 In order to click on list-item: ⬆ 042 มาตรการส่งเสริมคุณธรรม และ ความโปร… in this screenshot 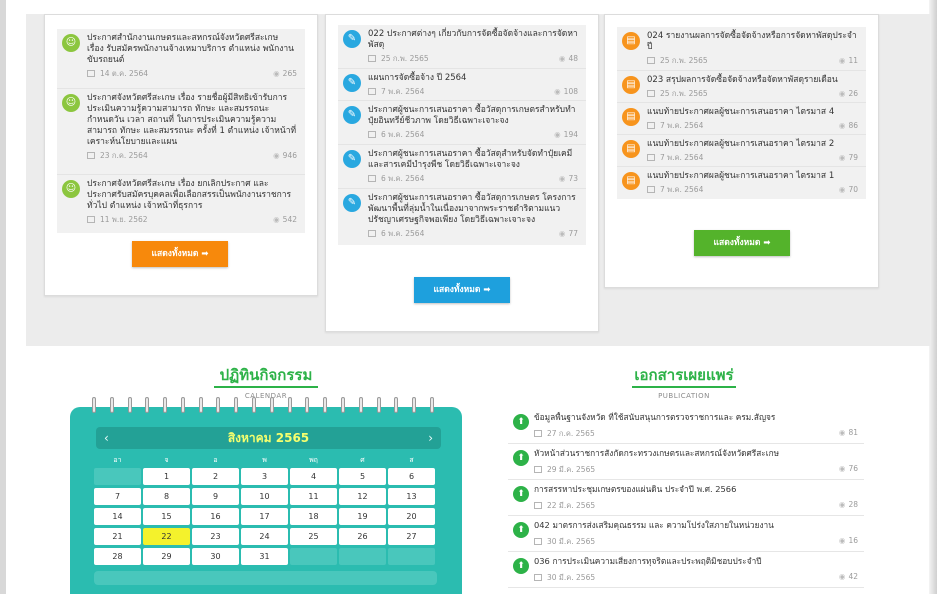, I will do `click(686, 534)`.